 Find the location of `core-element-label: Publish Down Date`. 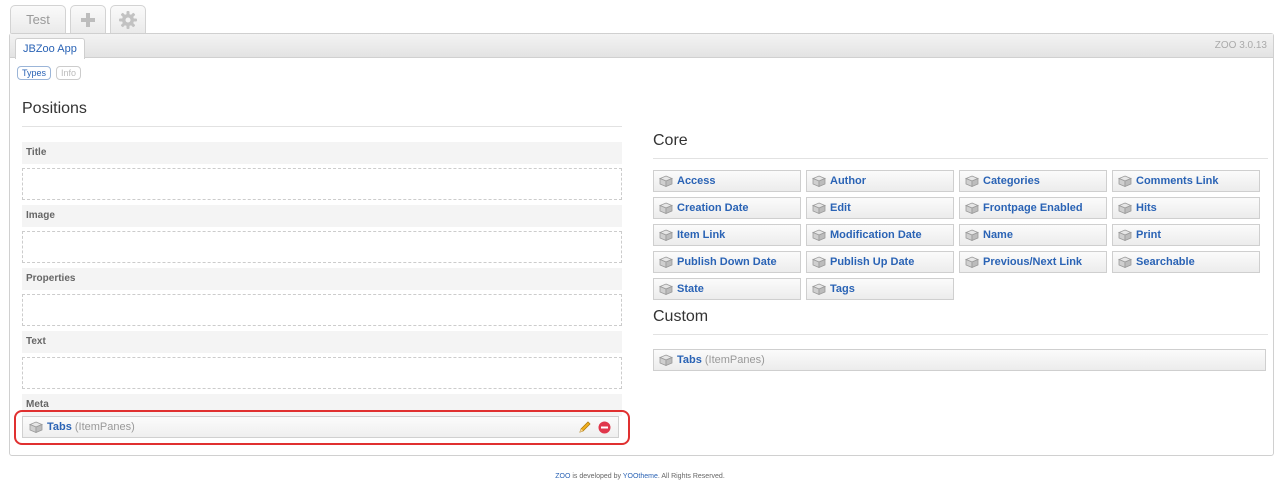

core-element-label: Publish Down Date is located at coordinates (727, 262).